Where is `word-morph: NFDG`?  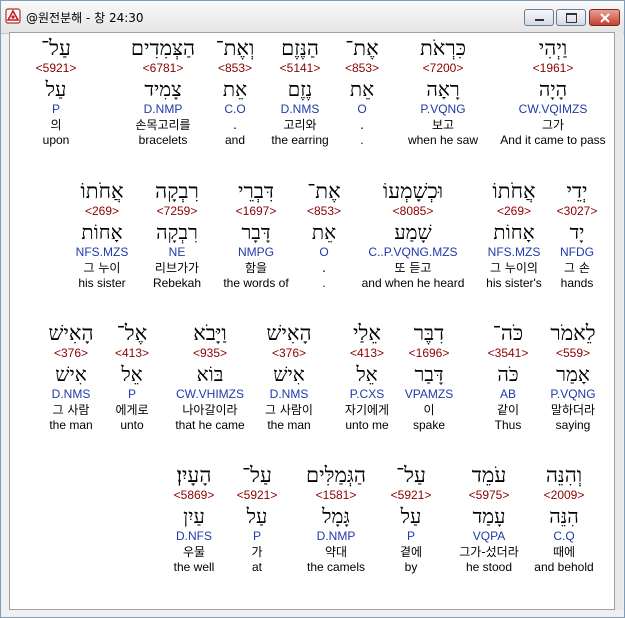 word-morph: NFDG is located at coordinates (577, 252).